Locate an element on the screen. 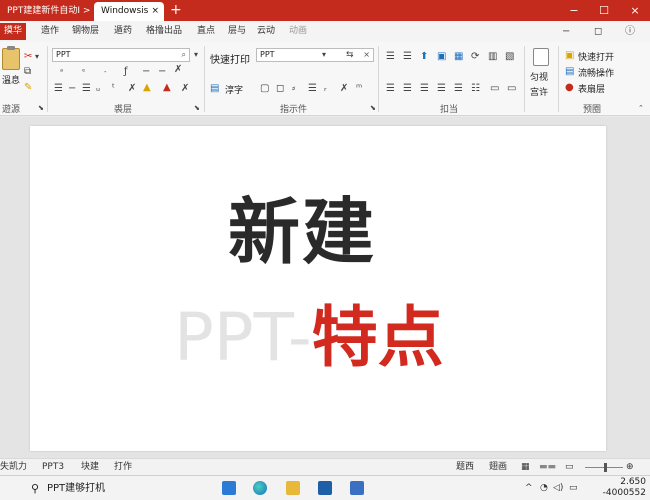 This screenshot has width=650, height=500. edge-browser-icon is located at coordinates (260, 488).